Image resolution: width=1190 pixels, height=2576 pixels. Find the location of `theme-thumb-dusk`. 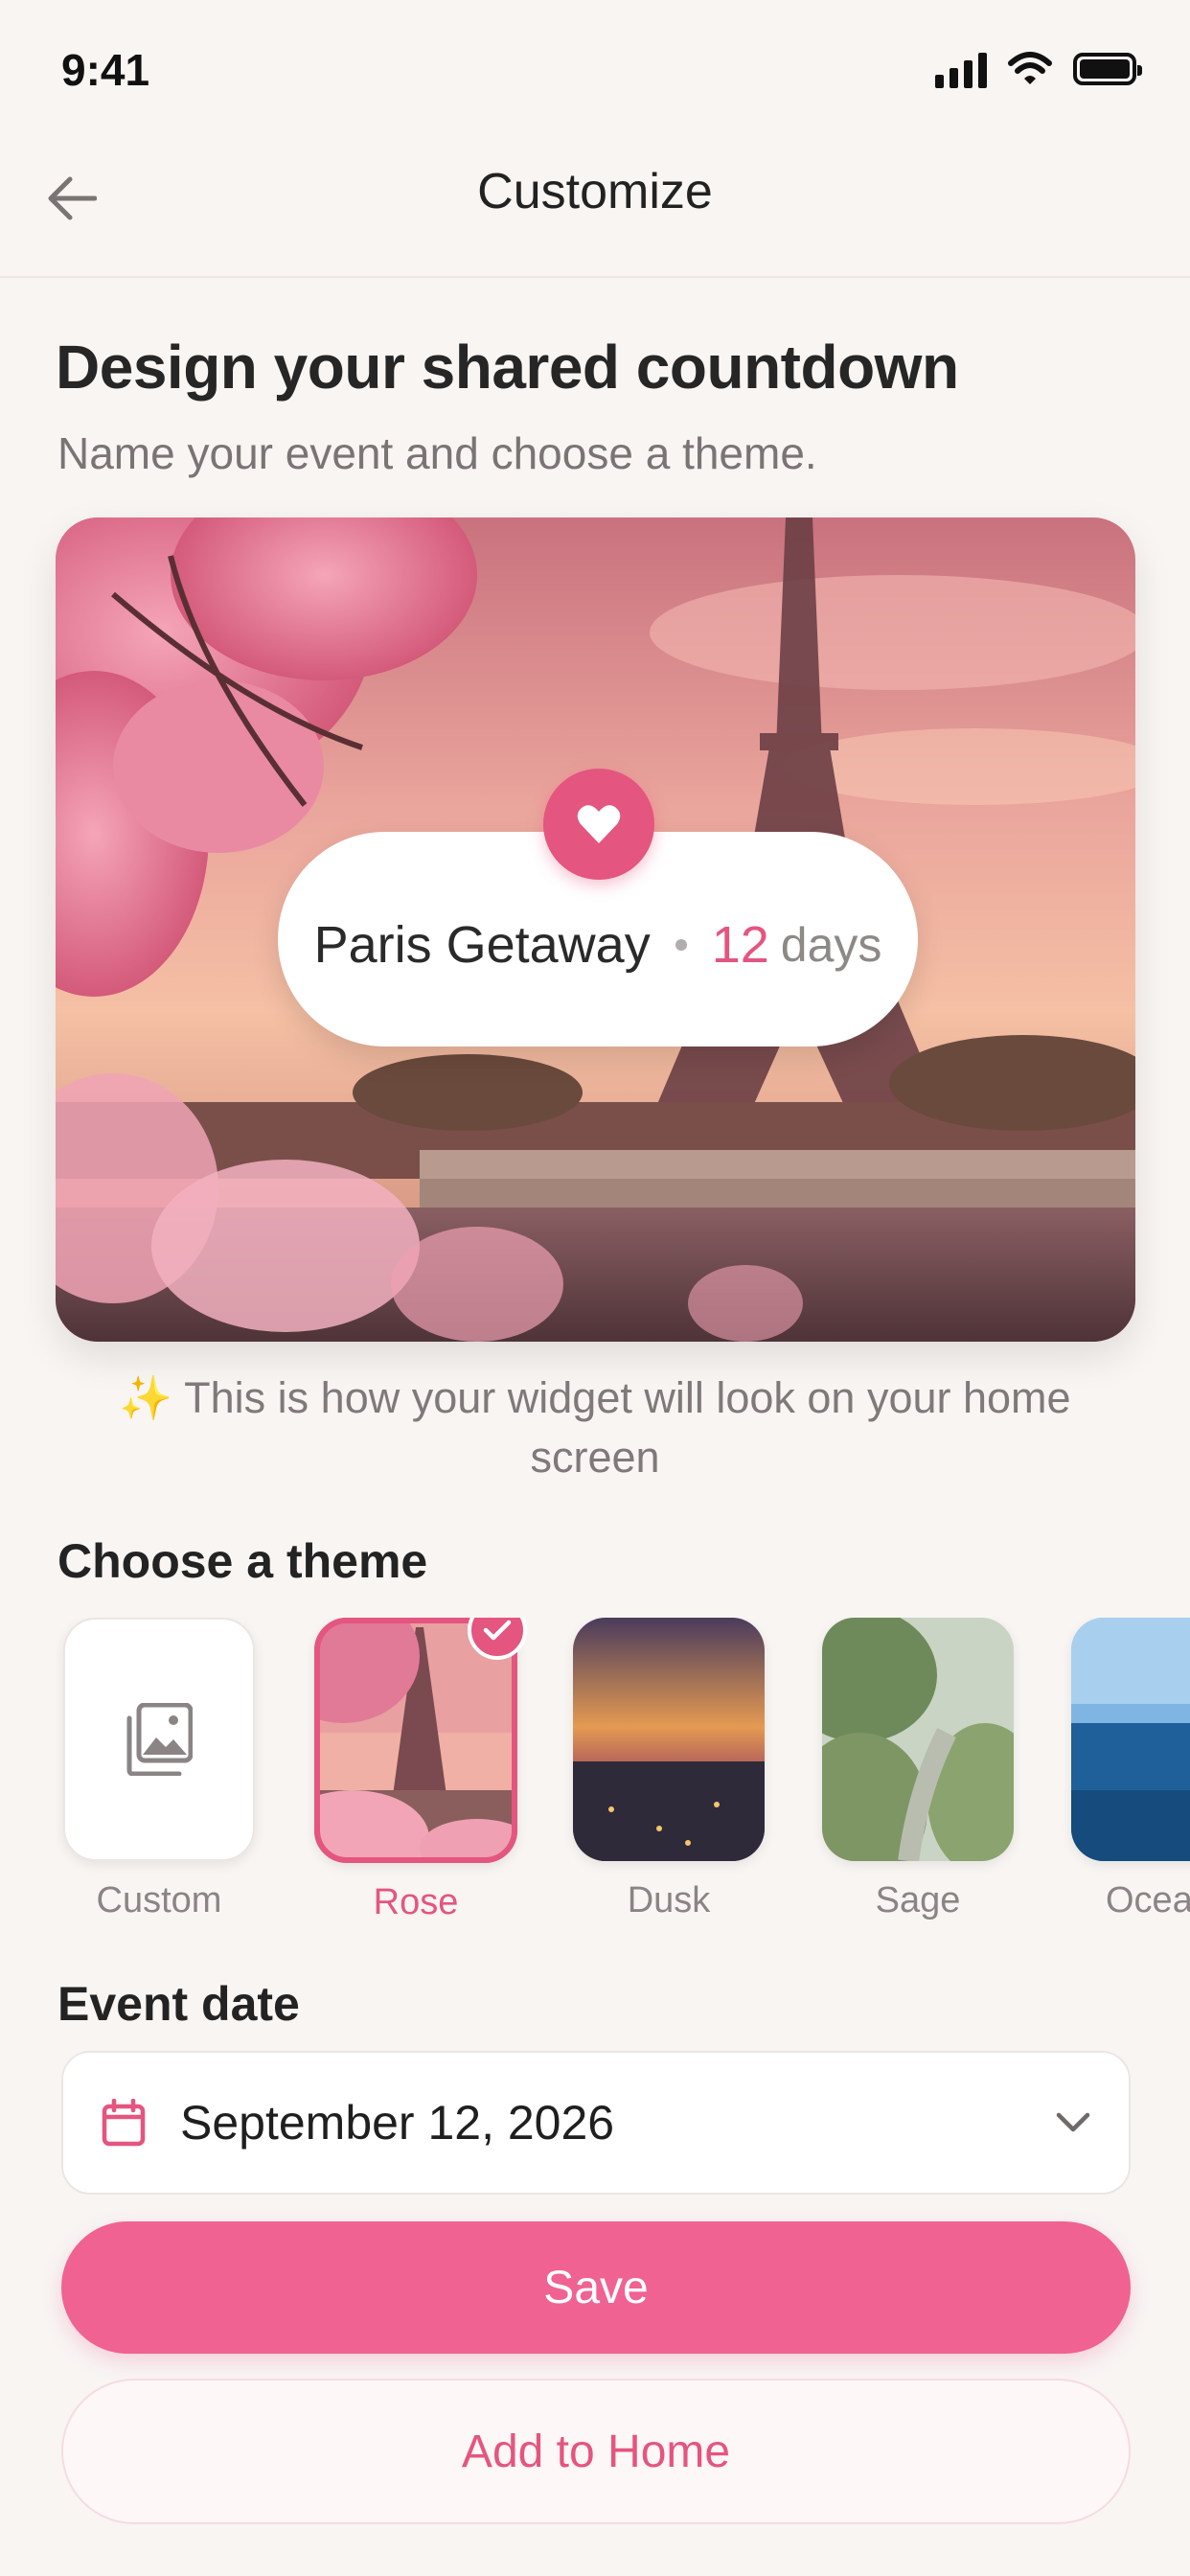

theme-thumb-dusk is located at coordinates (669, 1740).